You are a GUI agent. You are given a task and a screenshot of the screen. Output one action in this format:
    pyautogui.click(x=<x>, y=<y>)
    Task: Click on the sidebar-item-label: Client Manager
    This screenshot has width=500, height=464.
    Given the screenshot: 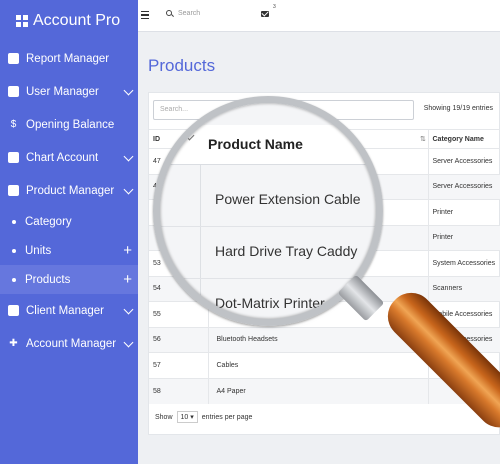 What is the action you would take?
    pyautogui.click(x=65, y=310)
    